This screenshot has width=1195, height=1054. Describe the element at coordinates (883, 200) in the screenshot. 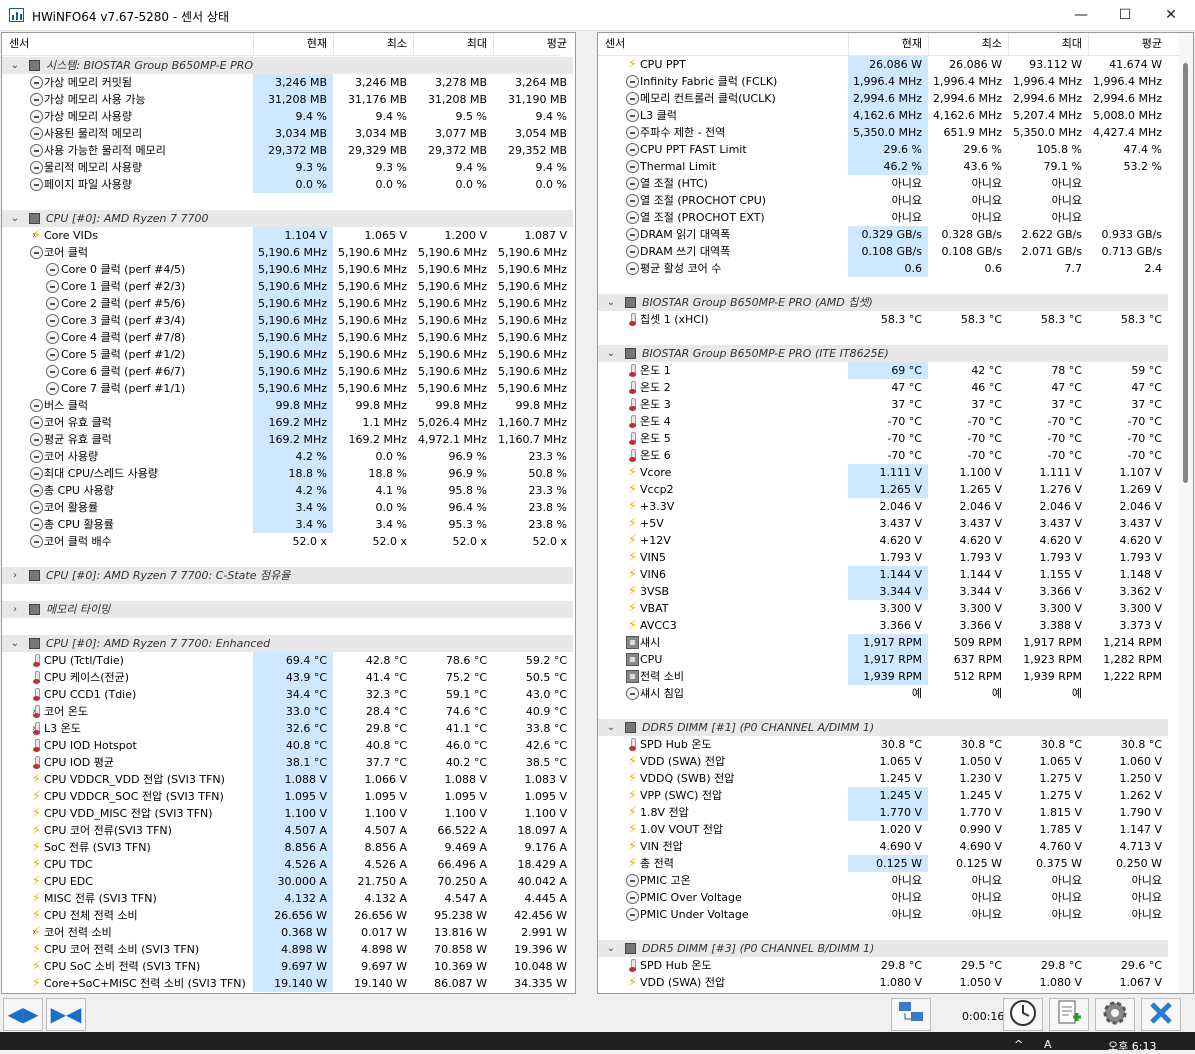

I see `sensor-row: 열 조절 (PROCHOT CPU) 아니요 아니요 아니요` at that location.